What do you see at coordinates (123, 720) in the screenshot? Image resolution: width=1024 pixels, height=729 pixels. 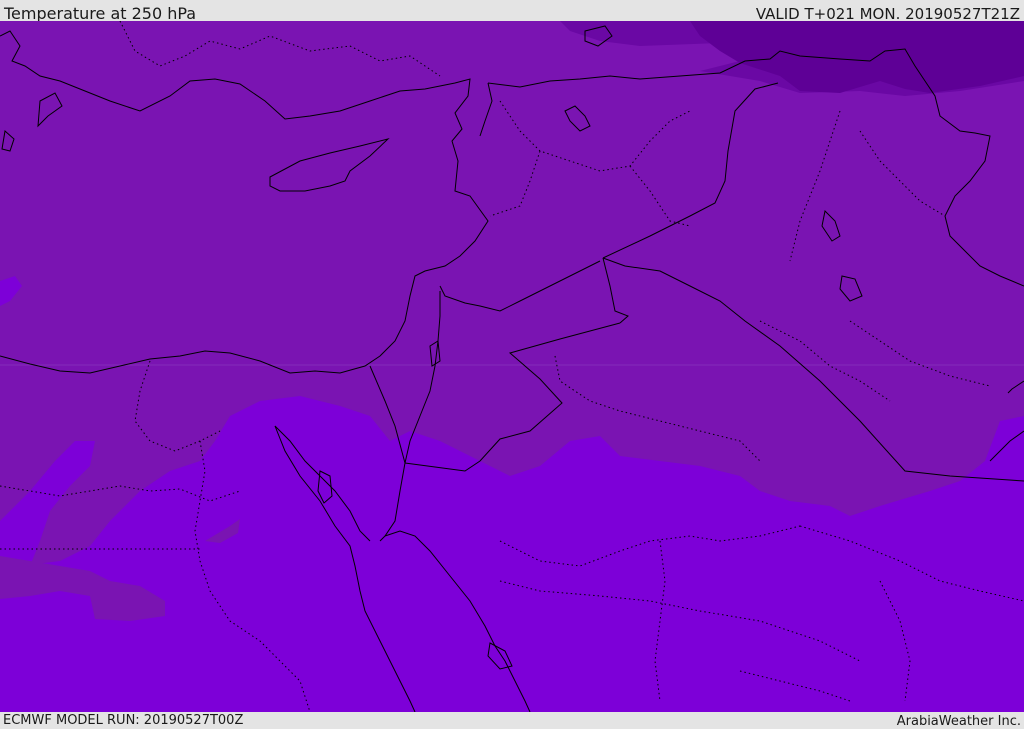 I see `model-run-label: ECMWF MODEL RUN: 20190527T00Z` at bounding box center [123, 720].